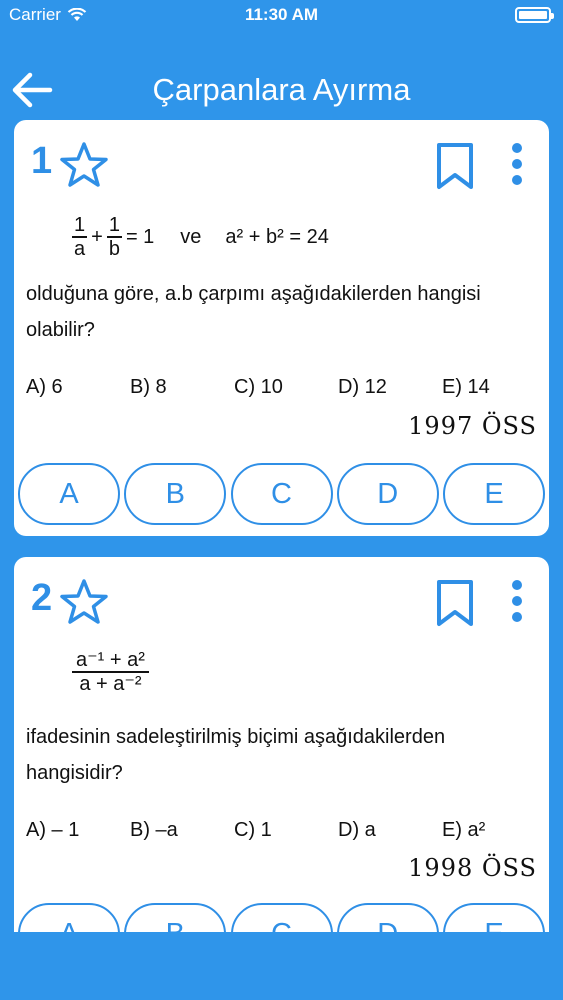 This screenshot has width=563, height=1000. I want to click on fraction: 1 a, so click(80, 237).